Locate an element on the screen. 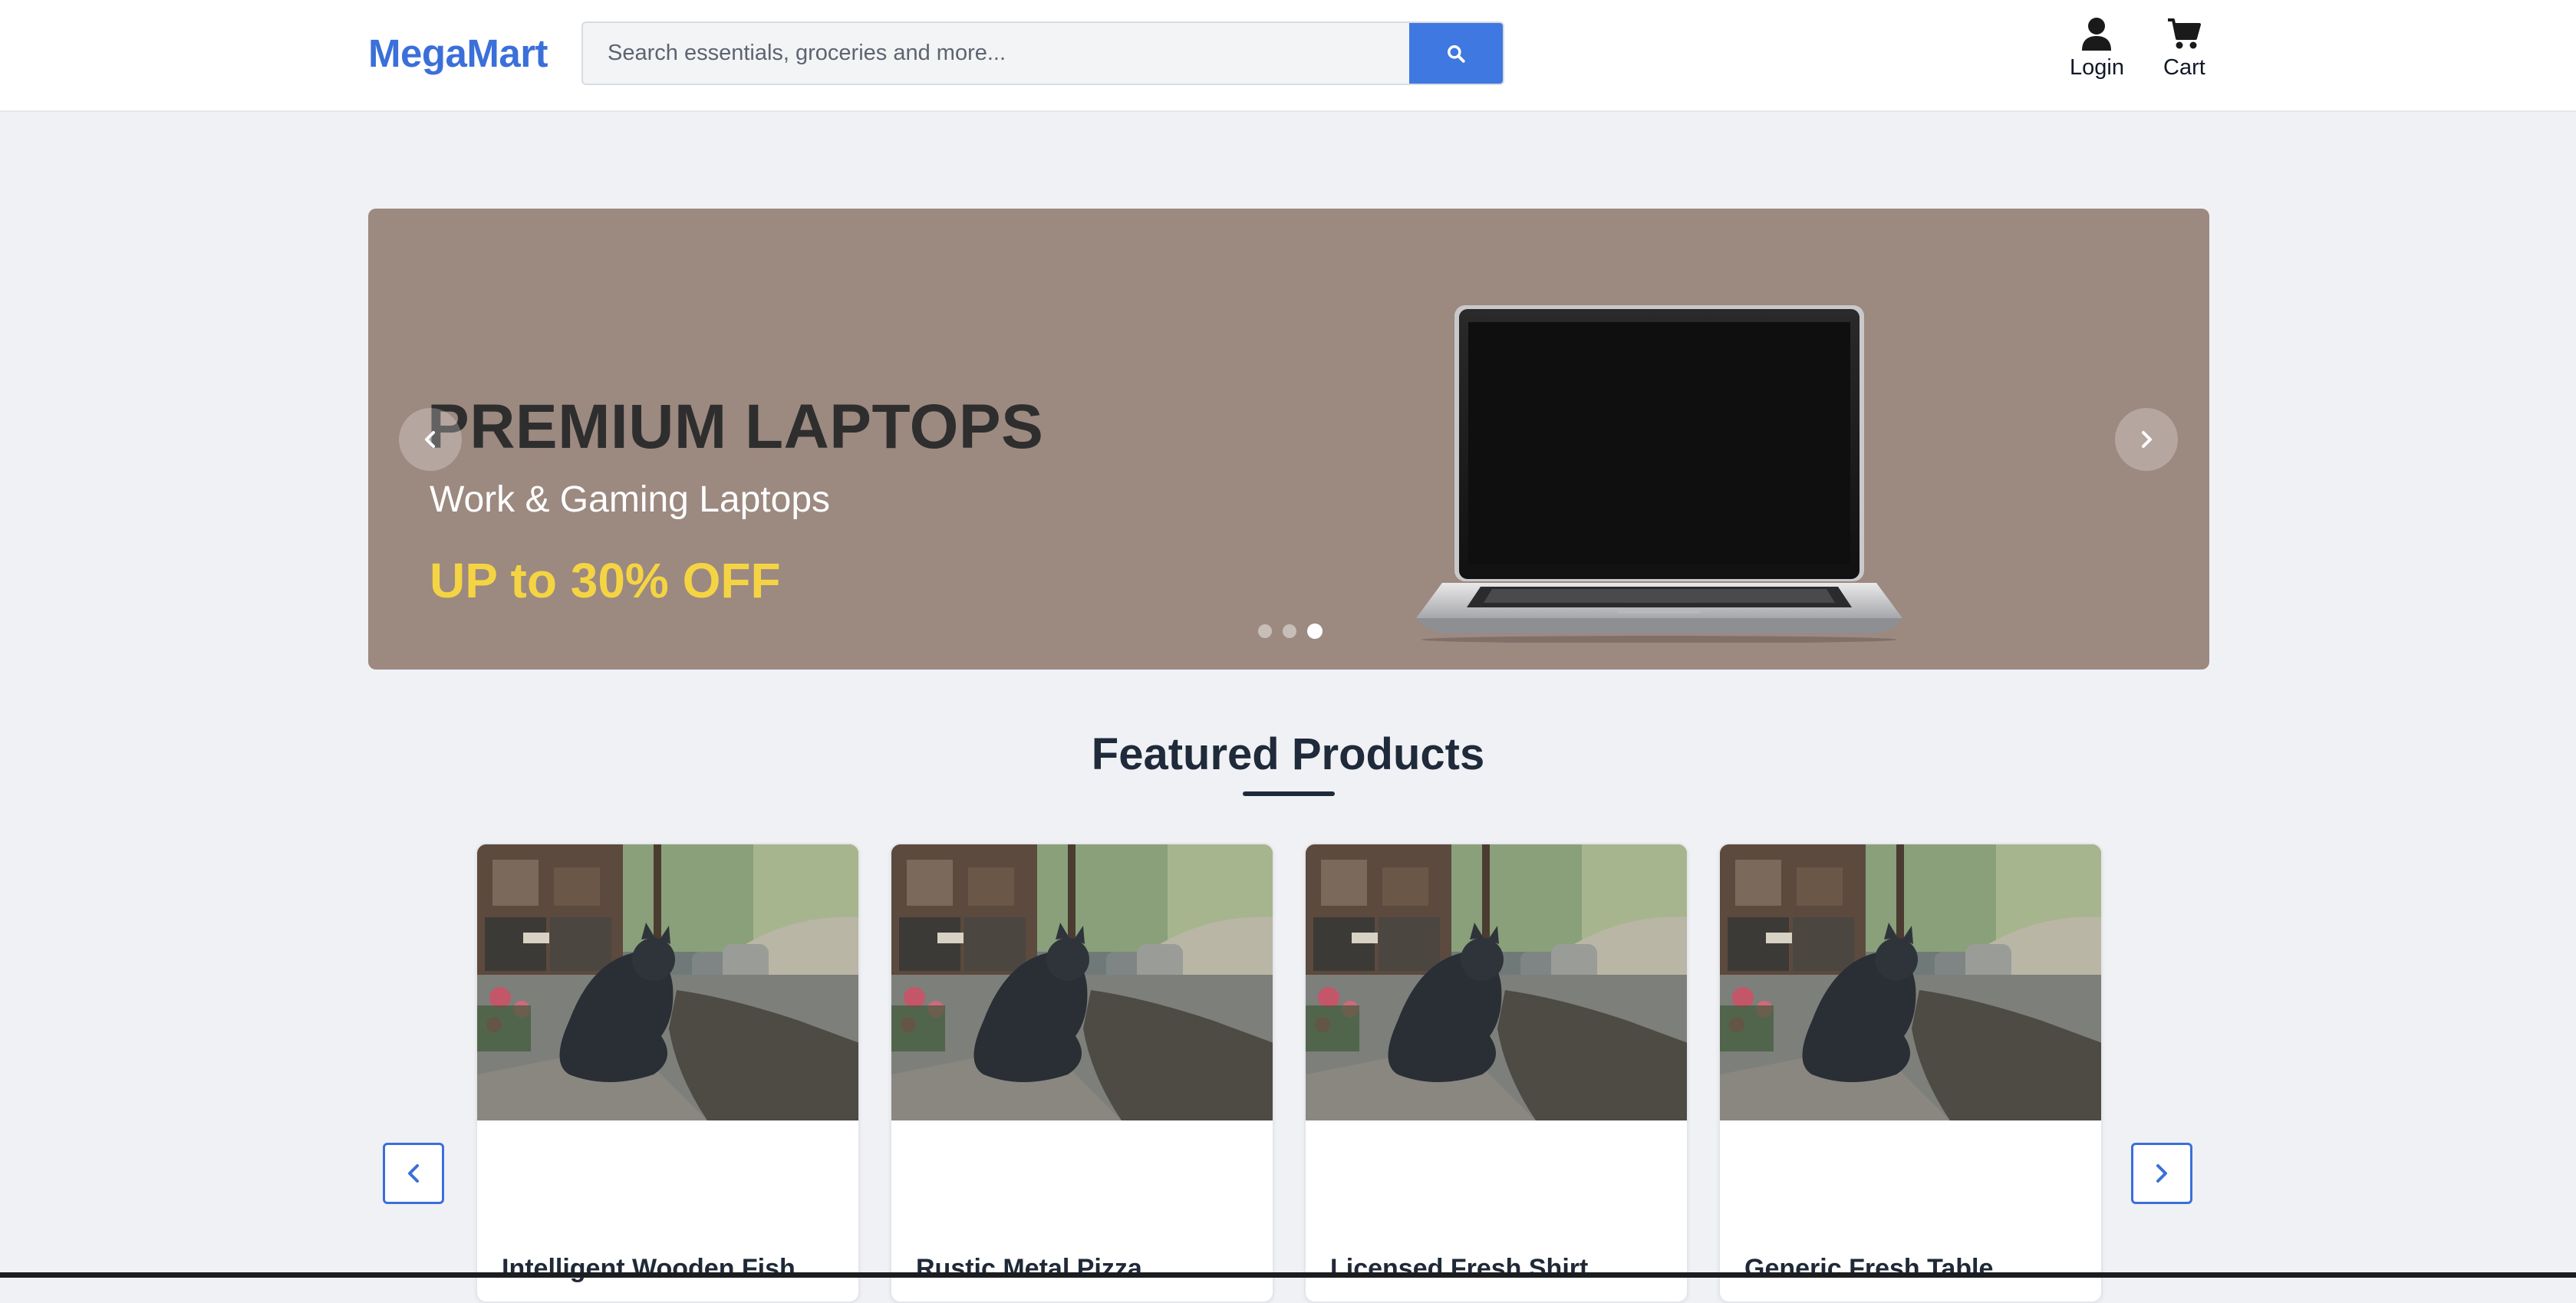  product-card: Licensed Fresh Shirt is located at coordinates (1496, 1073).